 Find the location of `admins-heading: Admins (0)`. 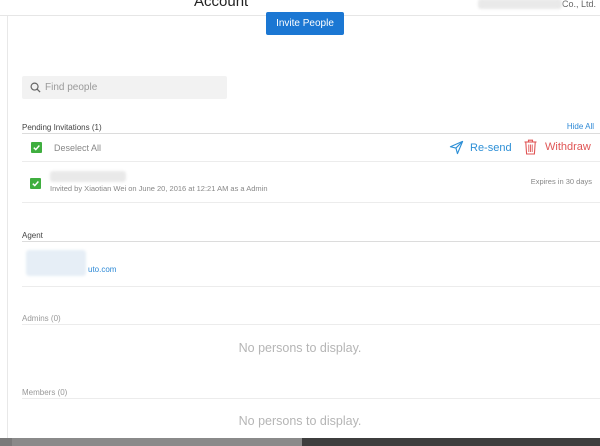

admins-heading: Admins (0) is located at coordinates (41, 318).